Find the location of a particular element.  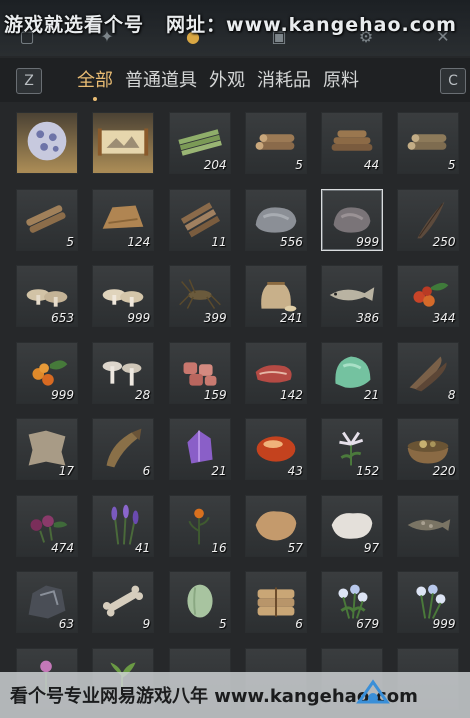

item-count: 124 is located at coordinates (139, 241).